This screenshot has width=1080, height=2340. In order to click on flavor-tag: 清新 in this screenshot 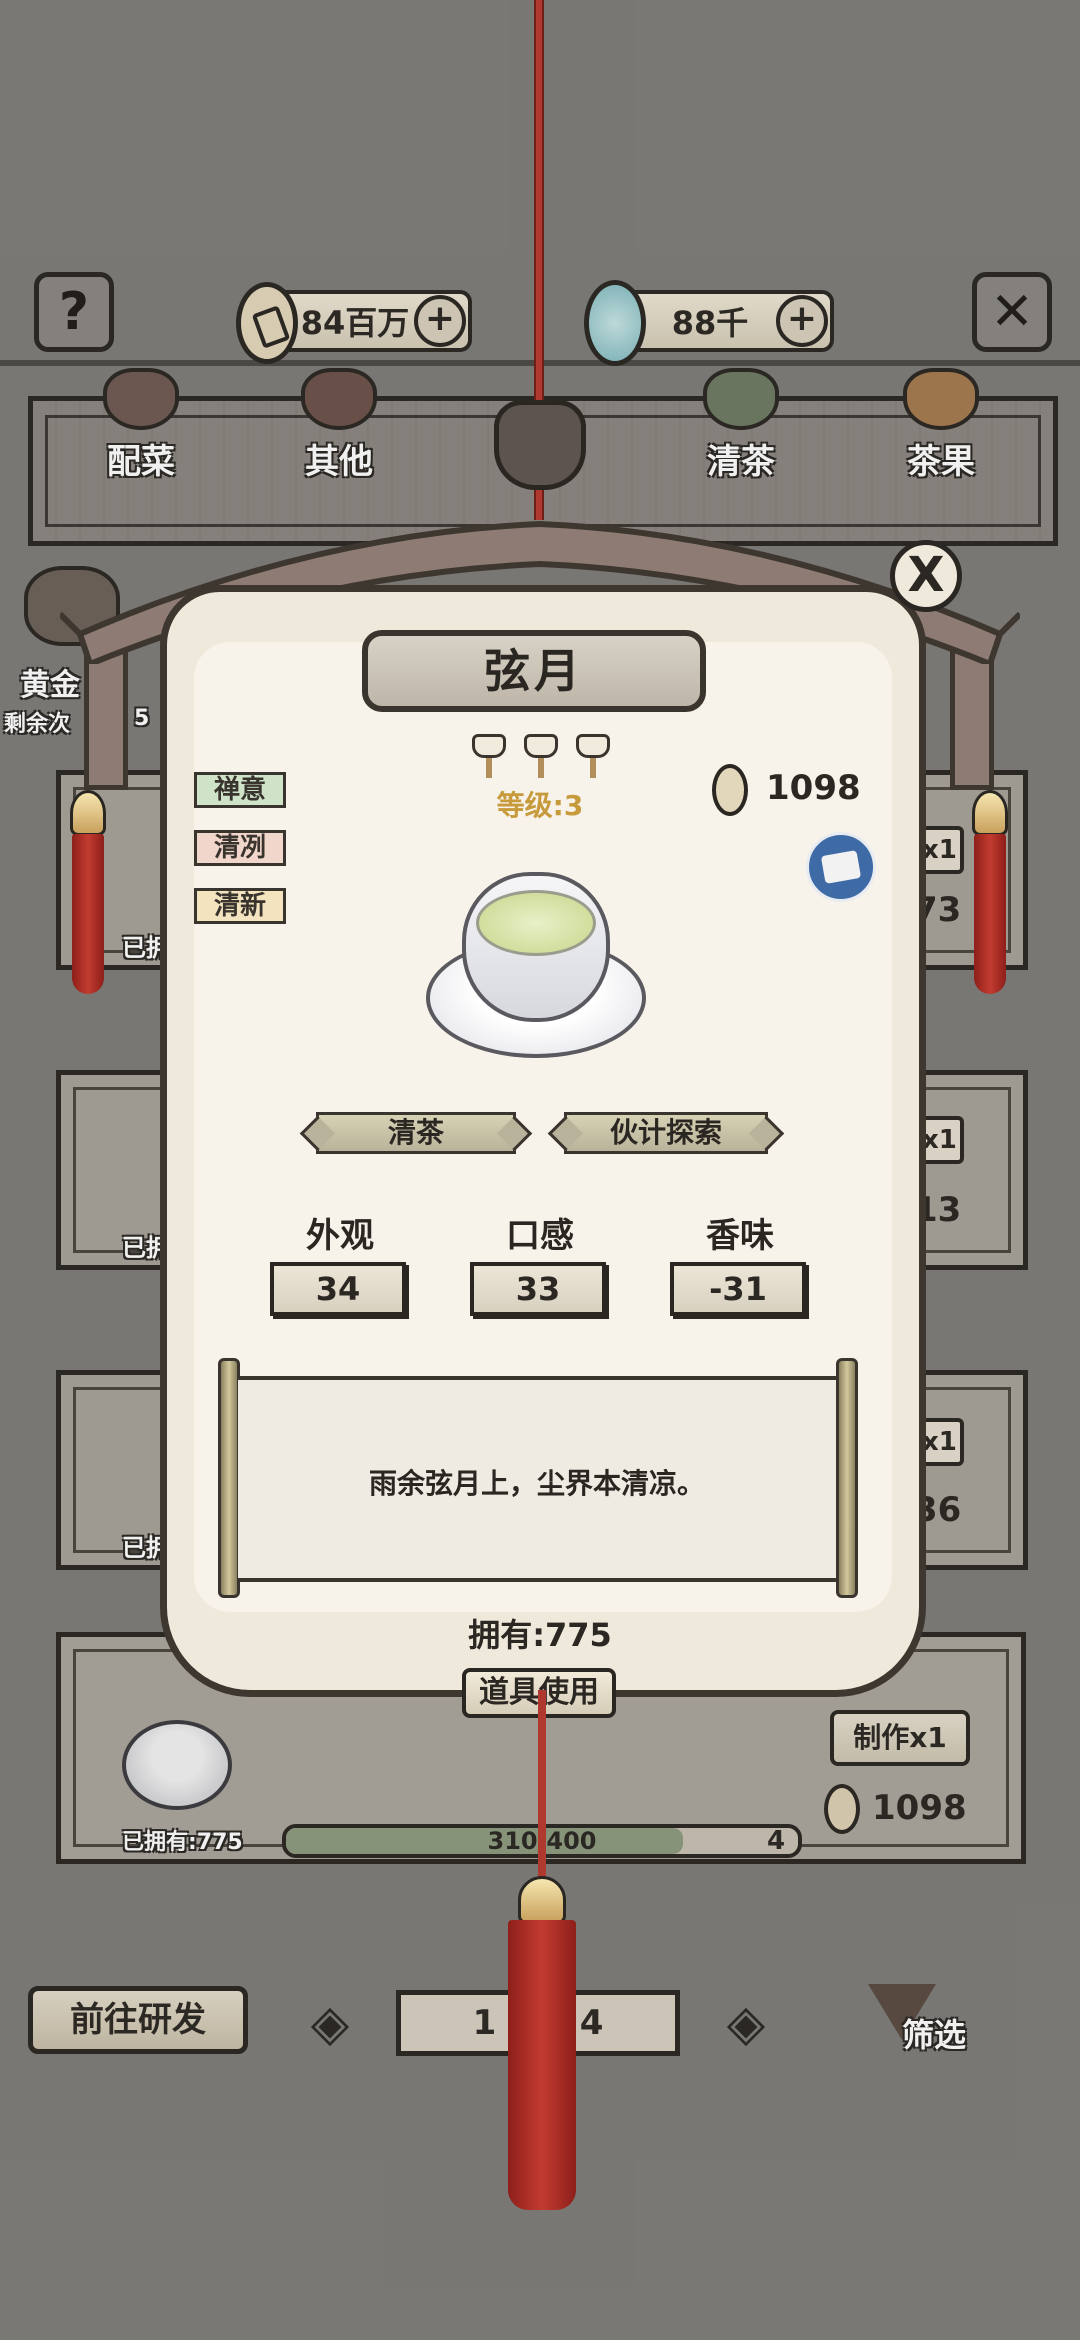, I will do `click(240, 906)`.